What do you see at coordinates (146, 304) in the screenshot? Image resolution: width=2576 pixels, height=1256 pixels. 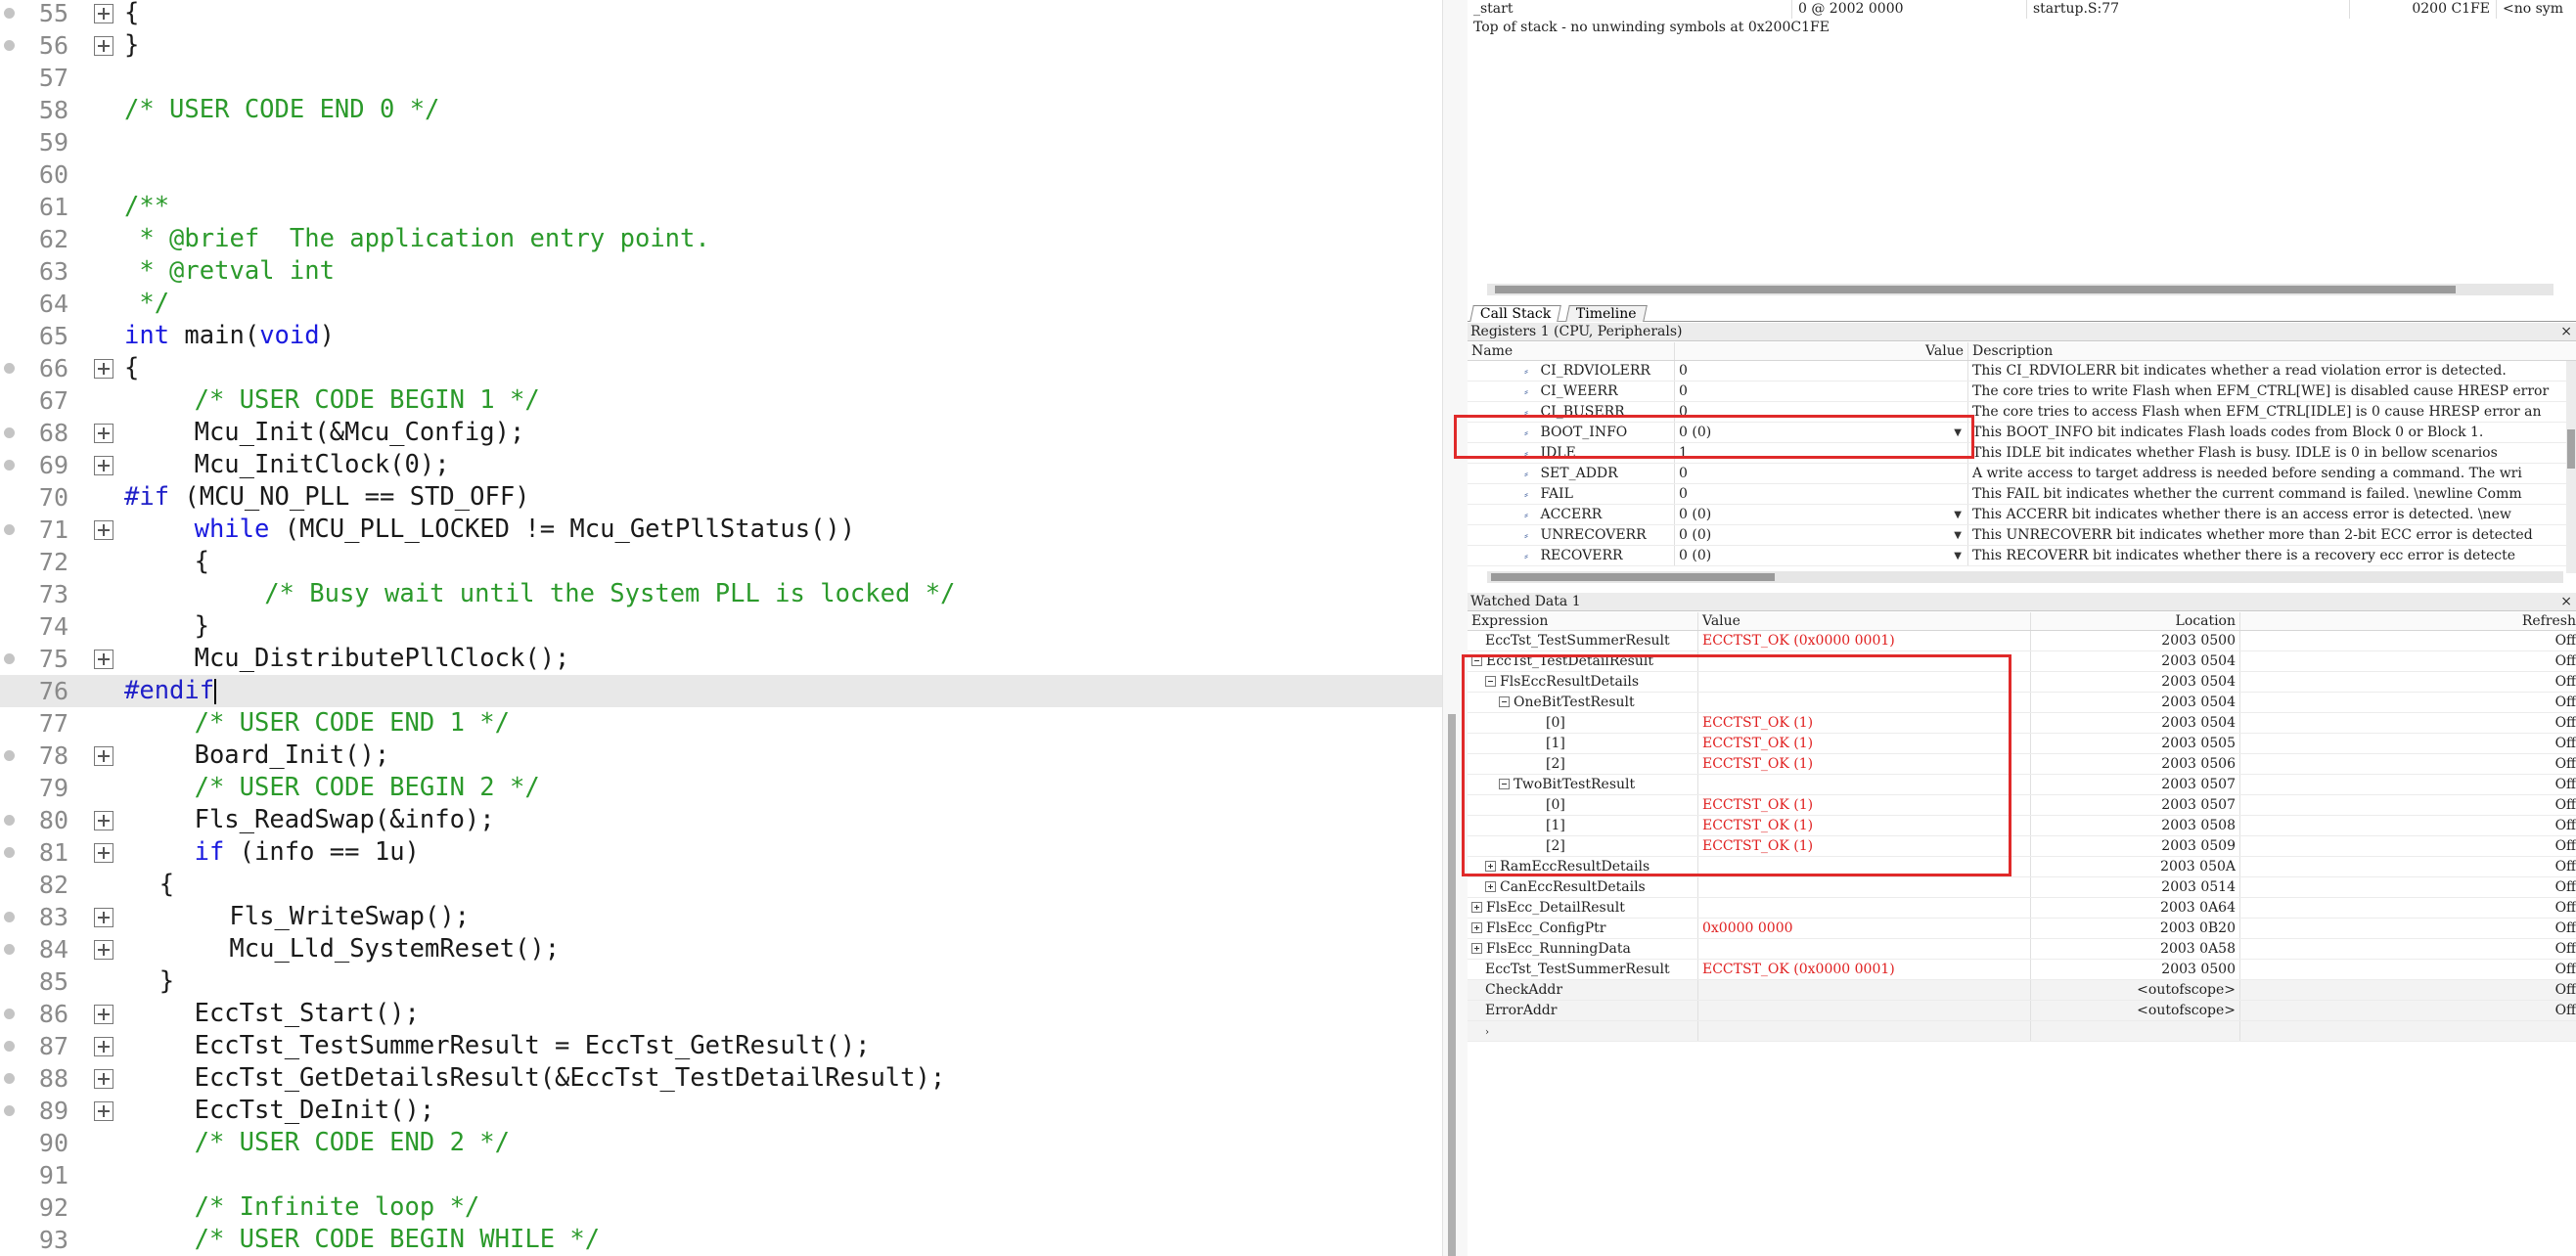 I see `code-text: */` at bounding box center [146, 304].